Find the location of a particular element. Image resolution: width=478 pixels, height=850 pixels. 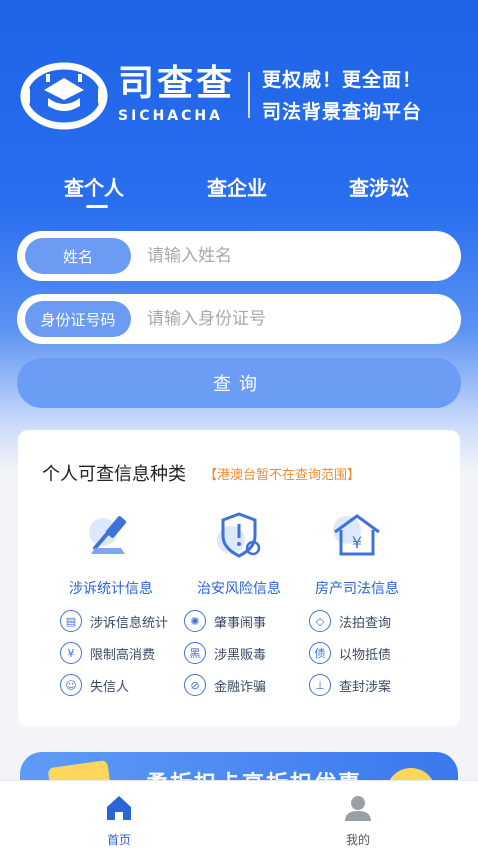

item-troublemaking: ✺ 肇事闹事 is located at coordinates (225, 621).